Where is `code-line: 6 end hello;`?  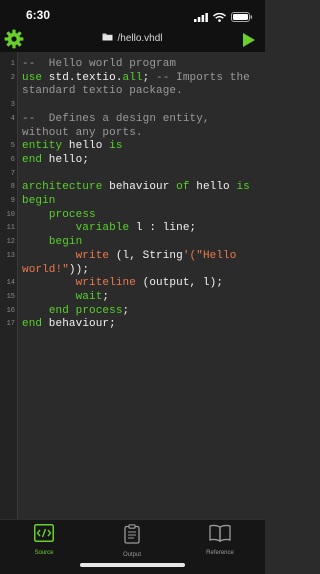
code-line: 6 end hello; is located at coordinates (132, 160).